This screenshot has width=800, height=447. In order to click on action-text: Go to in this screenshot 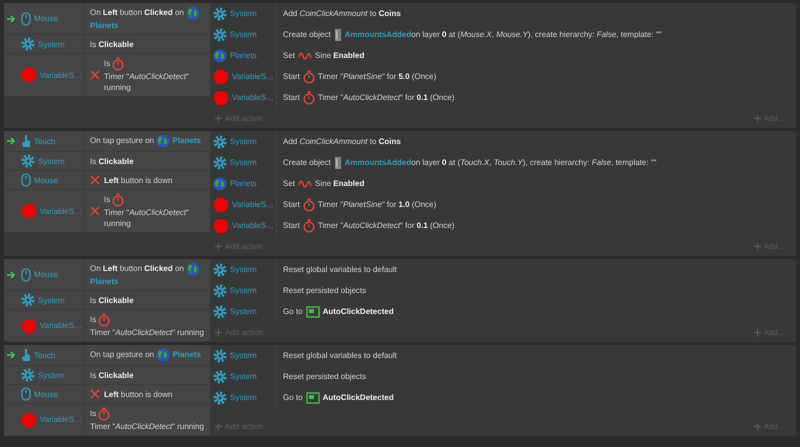, I will do `click(293, 397)`.